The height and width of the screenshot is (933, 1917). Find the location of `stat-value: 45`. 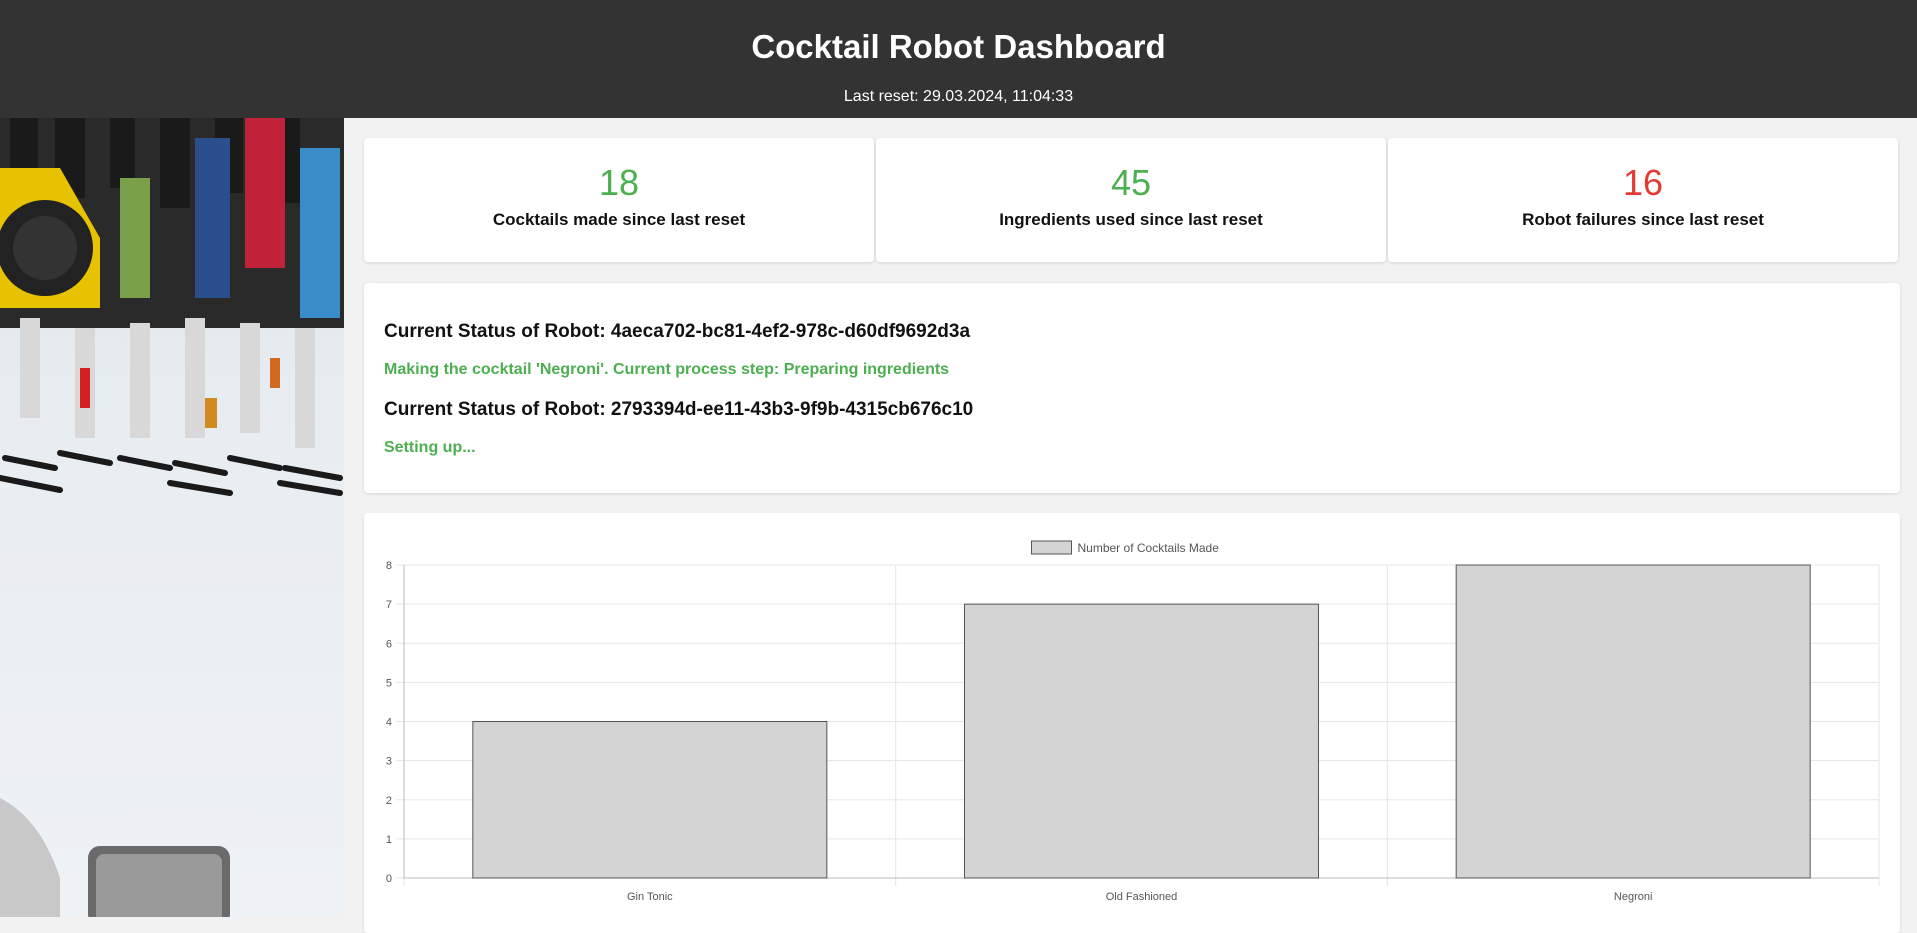

stat-value: 45 is located at coordinates (1131, 182).